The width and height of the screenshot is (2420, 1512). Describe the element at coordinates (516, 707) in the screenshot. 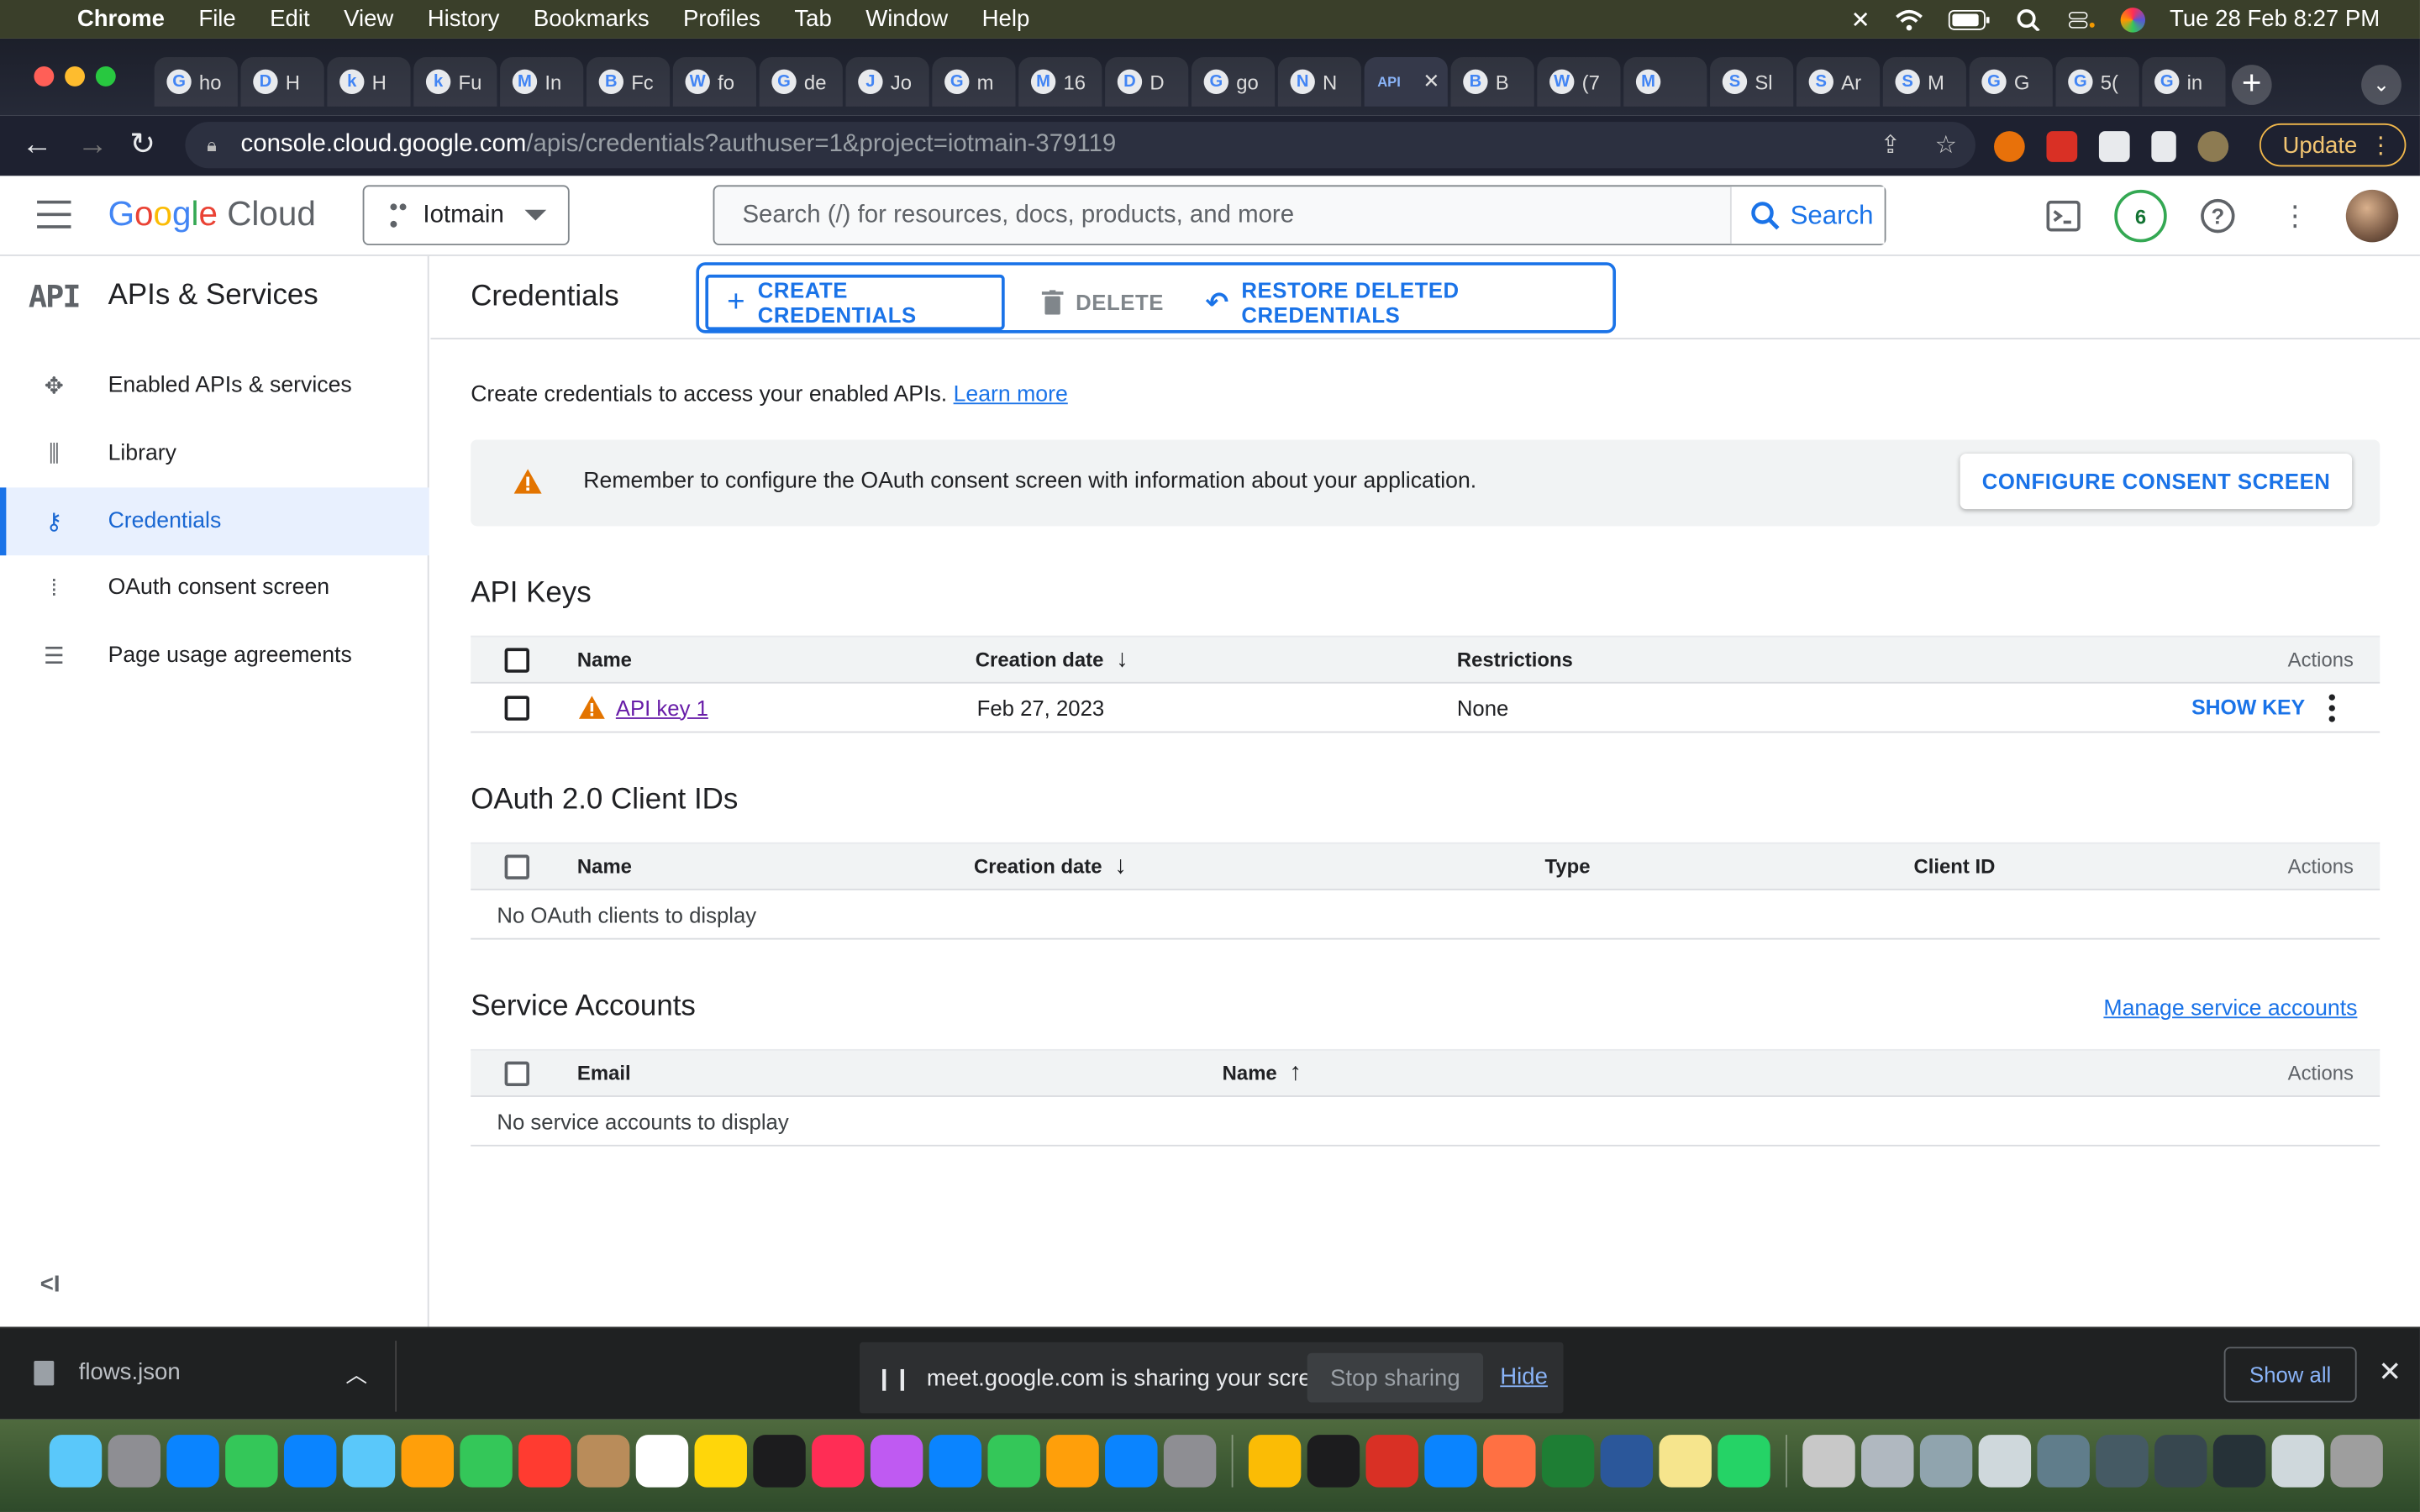

I see `row-checkbox` at that location.